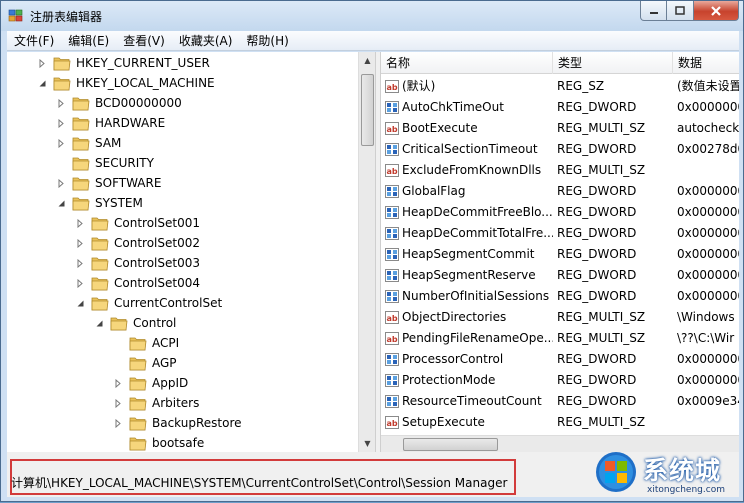  I want to click on tree-item: SOFTWARE, so click(108, 183).